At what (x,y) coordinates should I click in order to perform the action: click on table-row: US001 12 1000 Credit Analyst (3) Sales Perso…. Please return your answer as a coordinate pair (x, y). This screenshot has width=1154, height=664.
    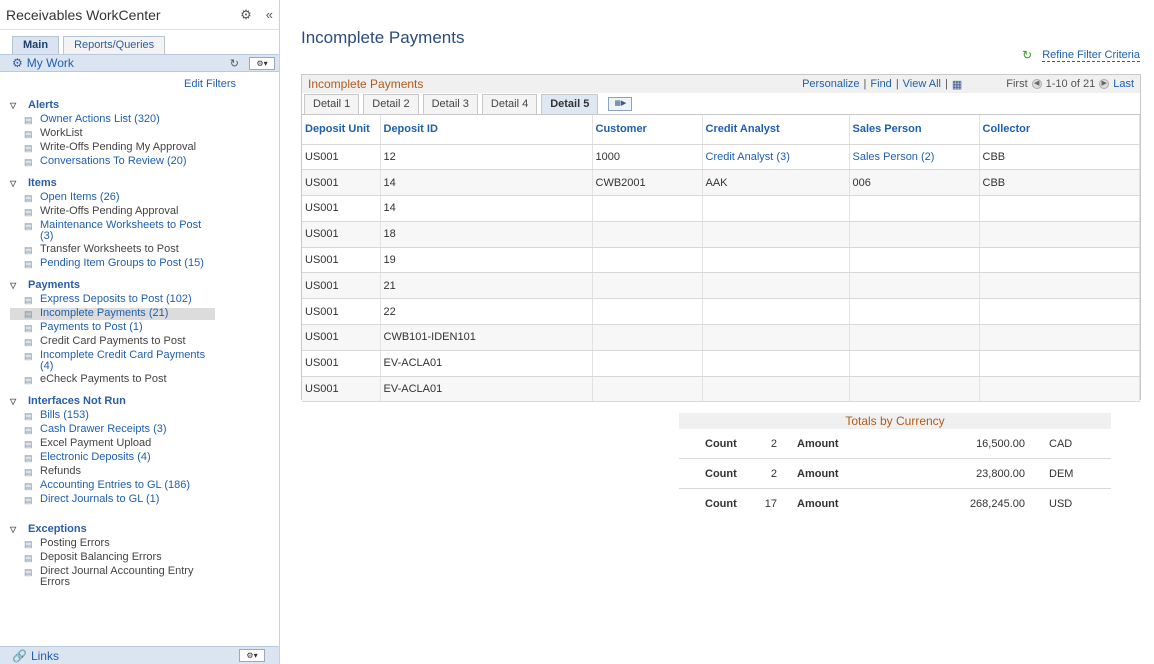
    Looking at the image, I should click on (721, 157).